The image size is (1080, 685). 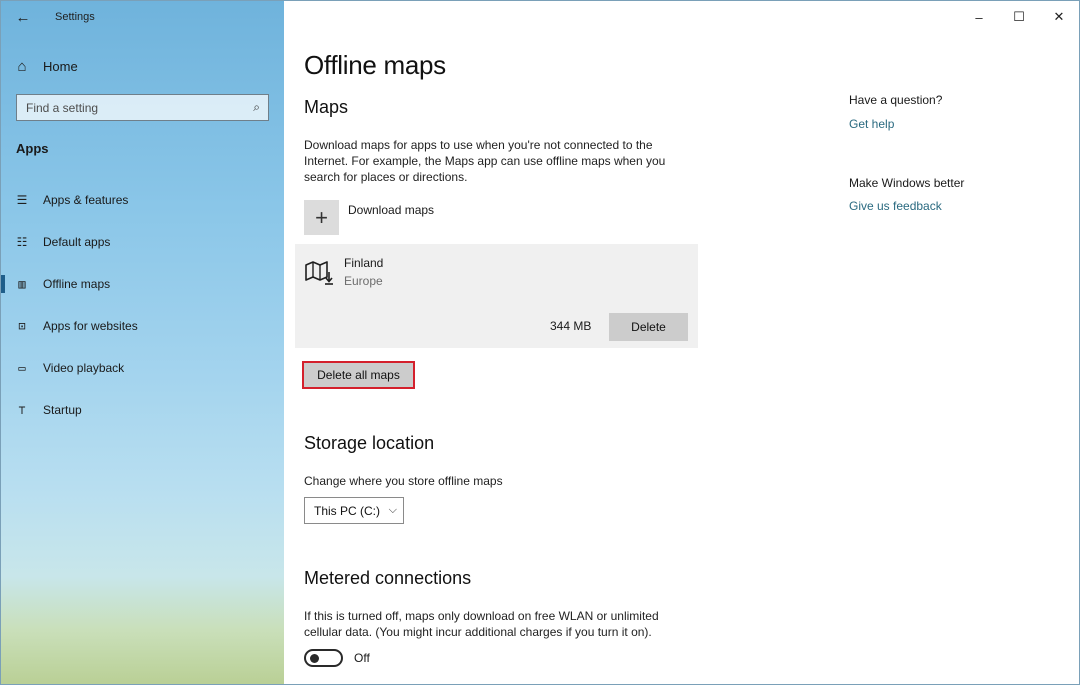 What do you see at coordinates (77, 242) in the screenshot?
I see `sidebar-item-label: Default apps` at bounding box center [77, 242].